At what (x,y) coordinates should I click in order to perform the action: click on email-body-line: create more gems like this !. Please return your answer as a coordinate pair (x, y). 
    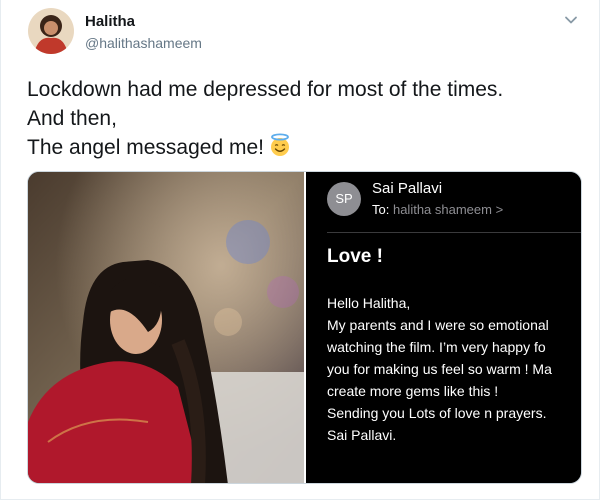
    Looking at the image, I should click on (413, 391).